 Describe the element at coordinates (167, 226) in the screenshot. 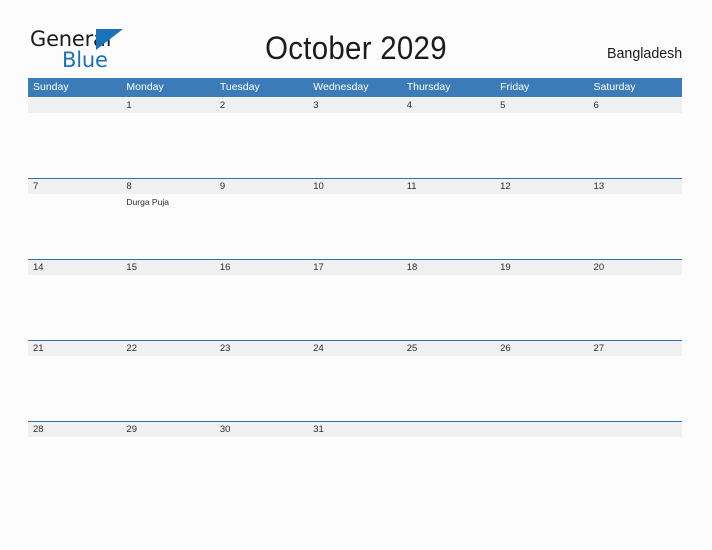

I see `day-cell: Durga Puja` at that location.